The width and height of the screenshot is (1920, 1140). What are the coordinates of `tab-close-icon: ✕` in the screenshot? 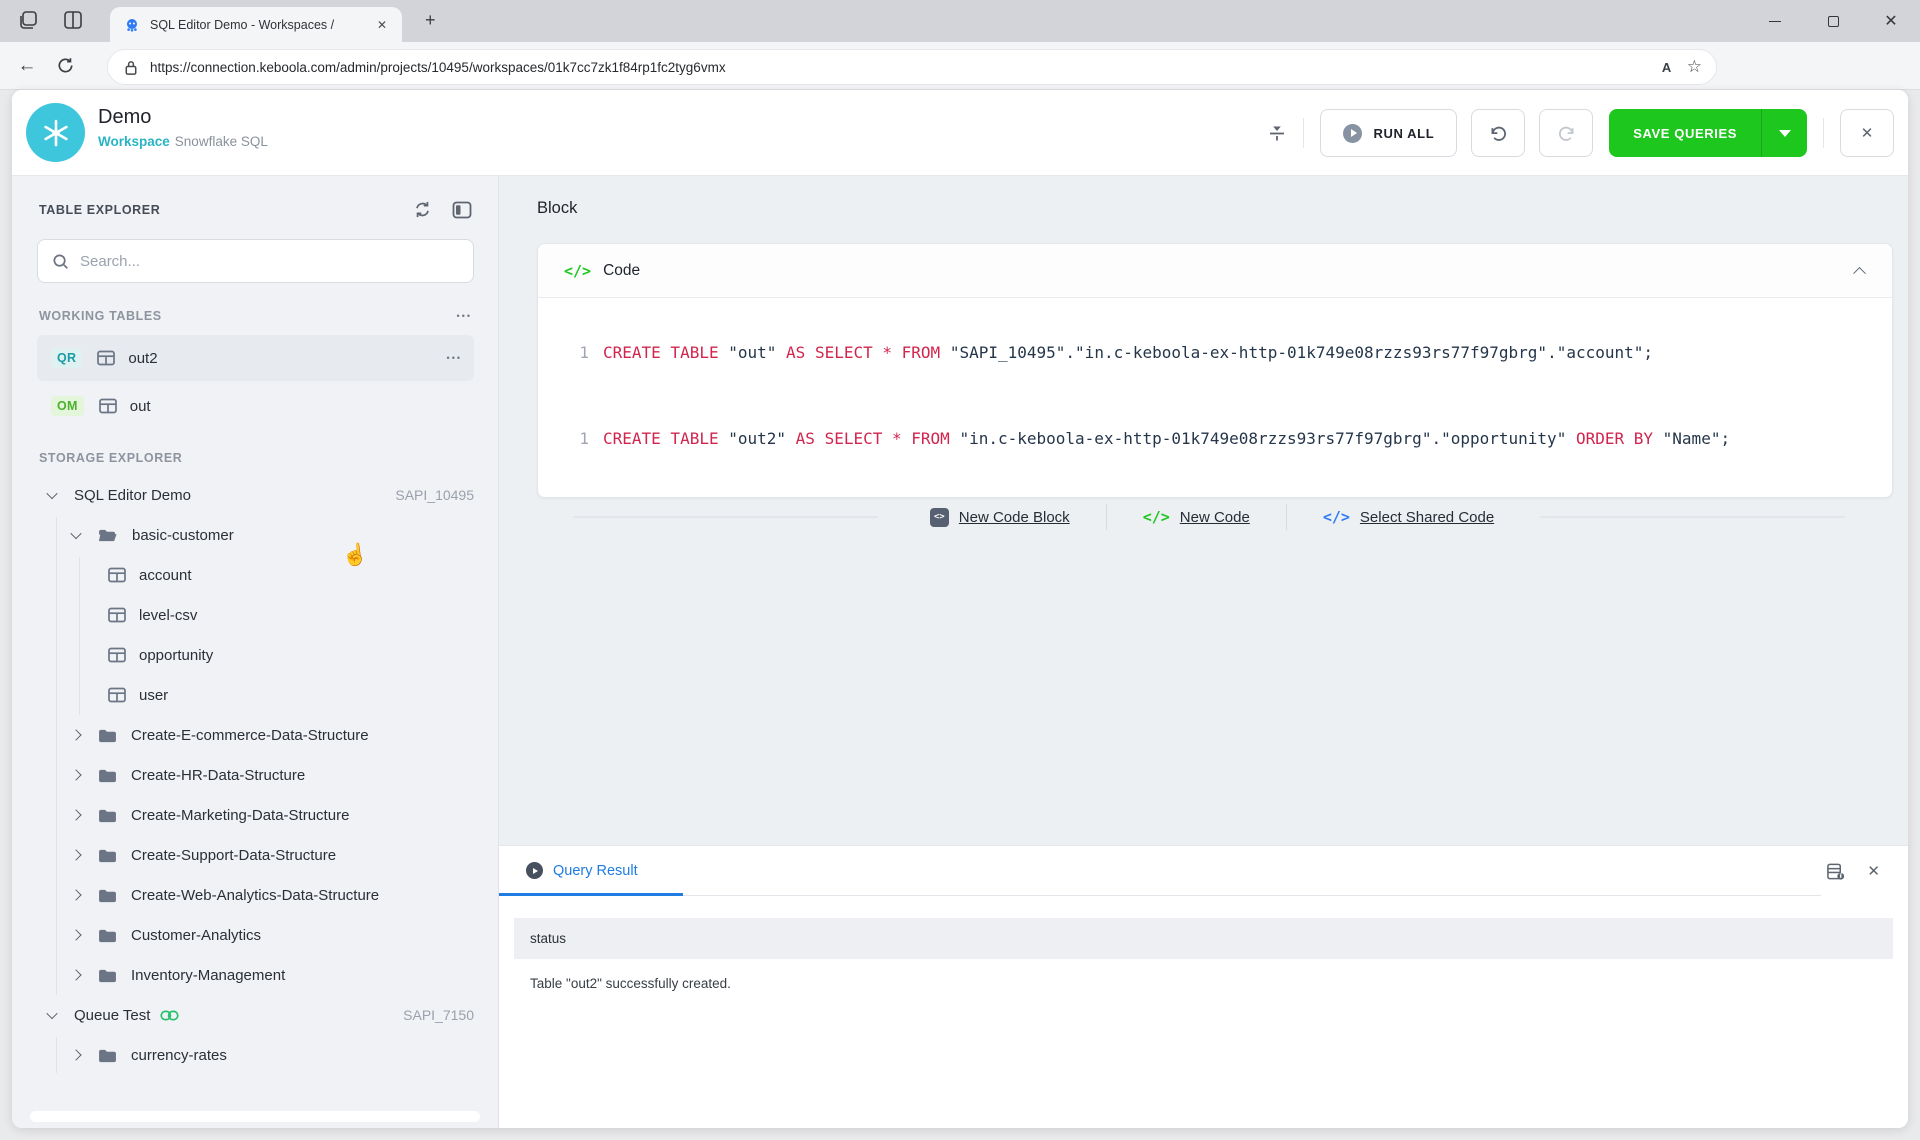 It's located at (382, 25).